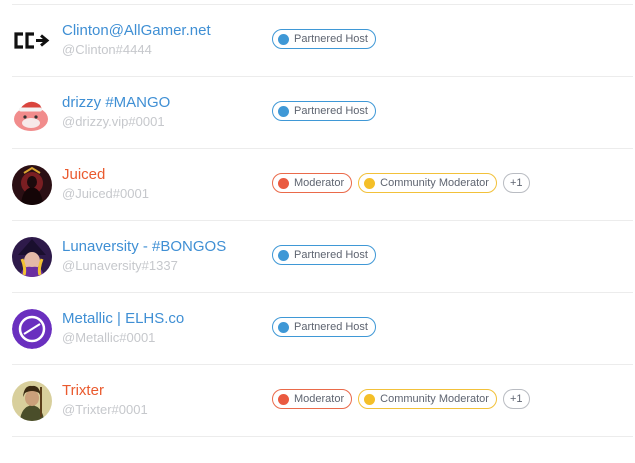 The height and width of the screenshot is (463, 635). I want to click on member-tag: @Clinton#4444, so click(107, 49).